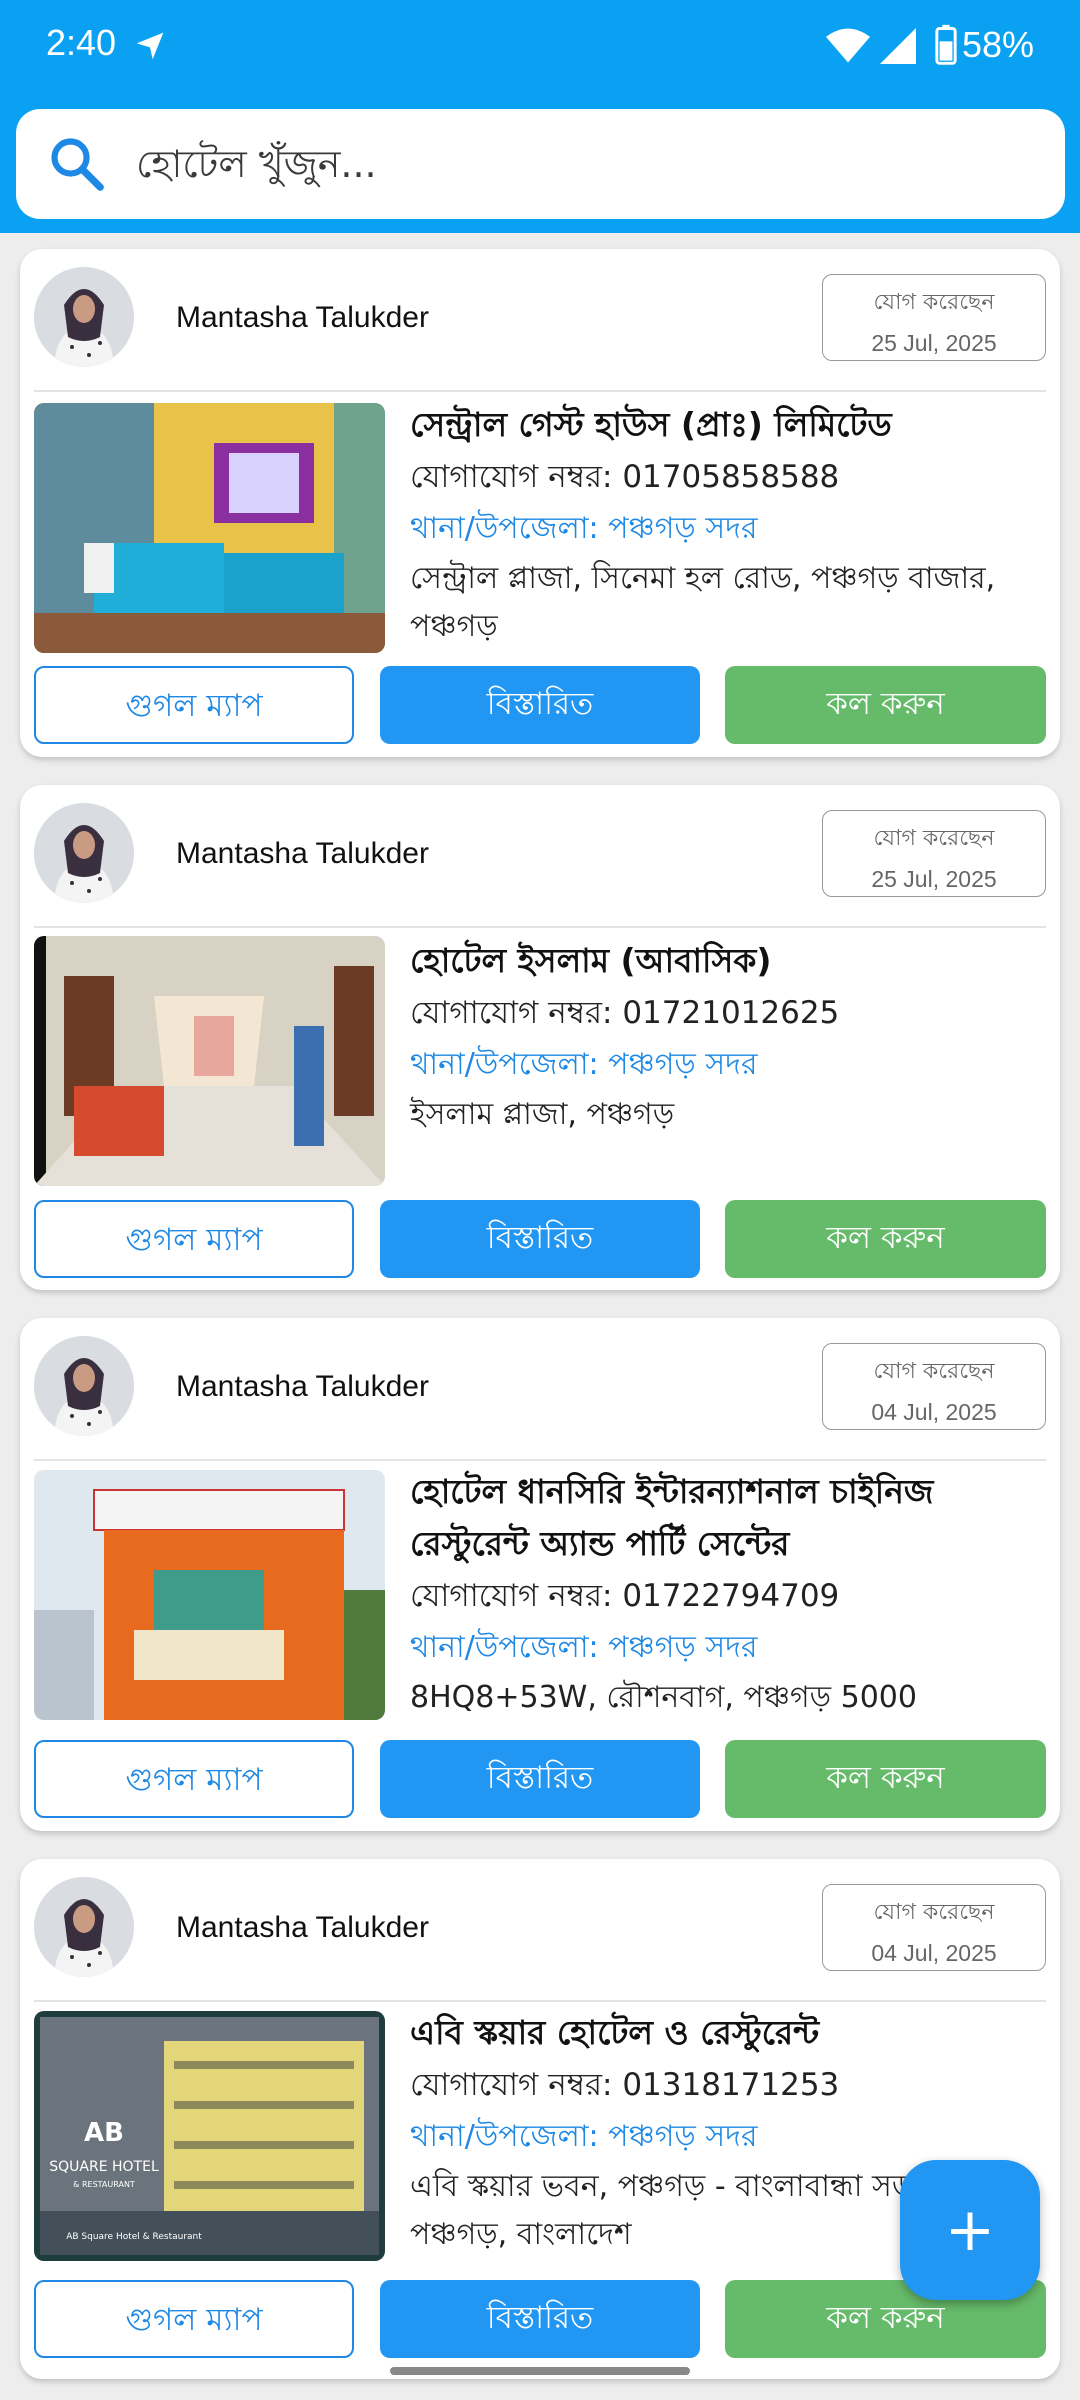  I want to click on contact-number: যোগাযোগ নম্বর: 01318171253, so click(625, 2085).